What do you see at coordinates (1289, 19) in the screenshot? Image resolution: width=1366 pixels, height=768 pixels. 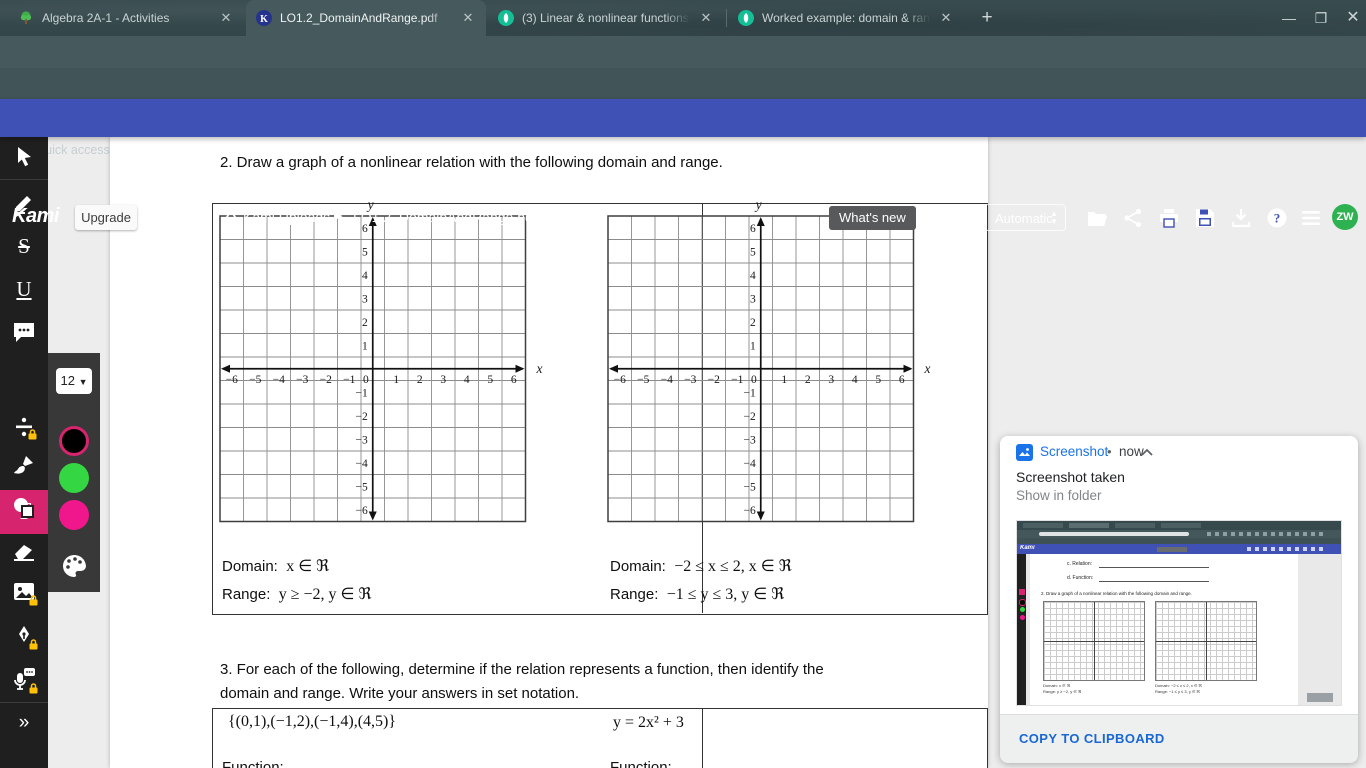 I see `window-minimize-button: —` at bounding box center [1289, 19].